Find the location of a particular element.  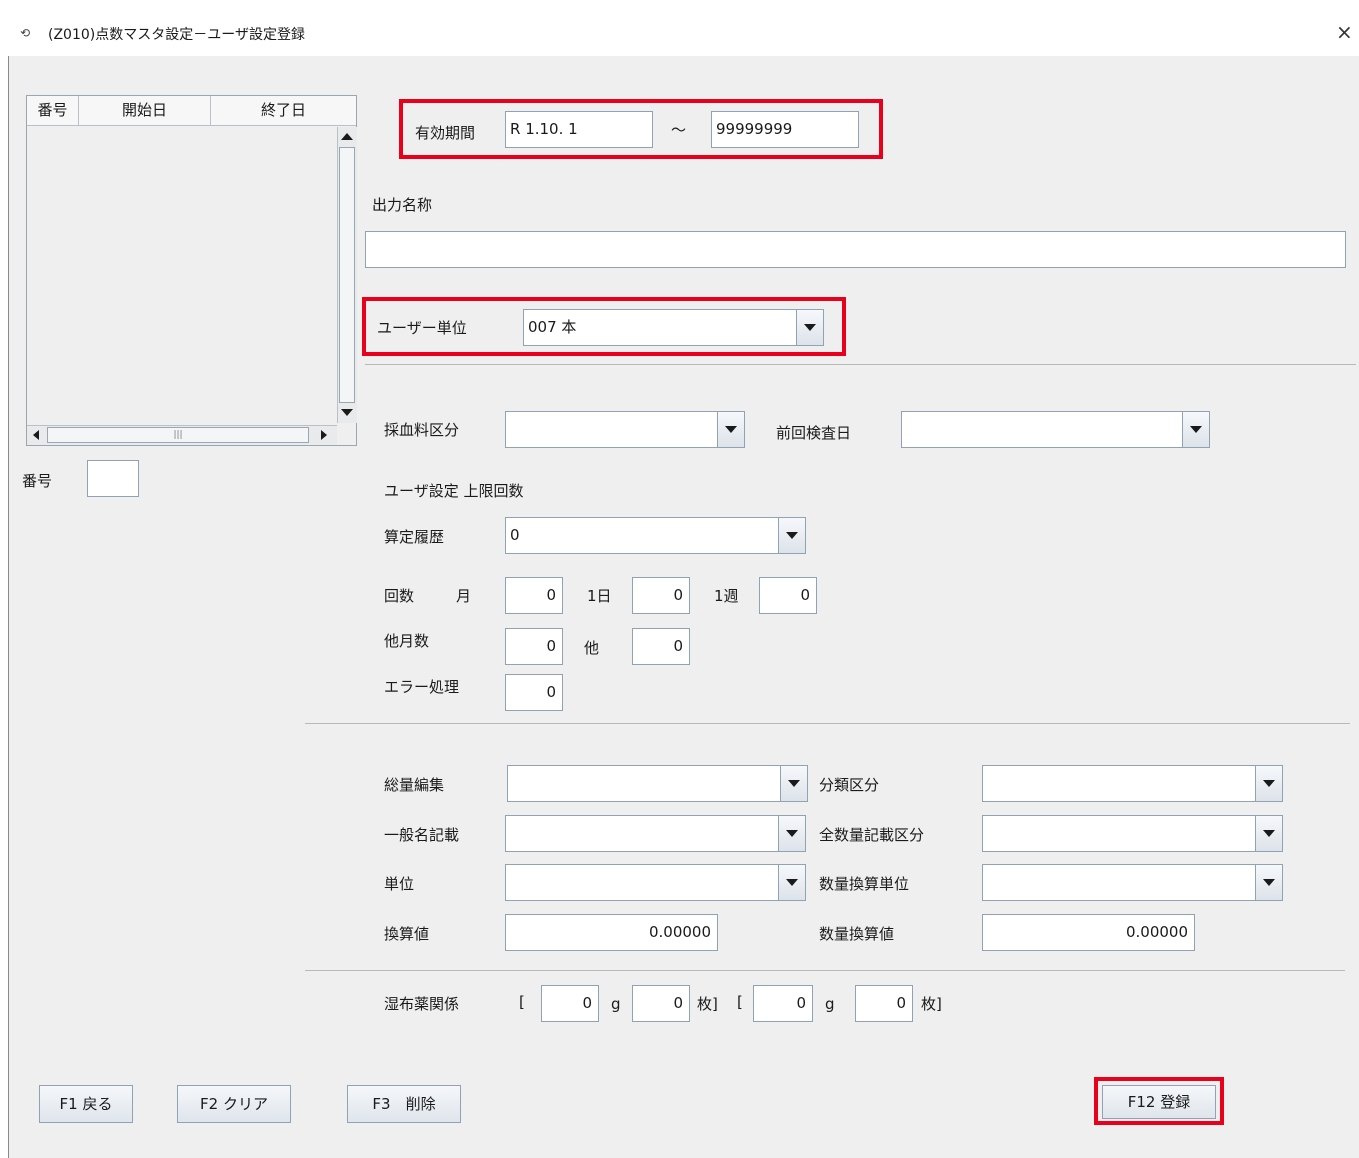

count-week-input: 0 is located at coordinates (788, 595).